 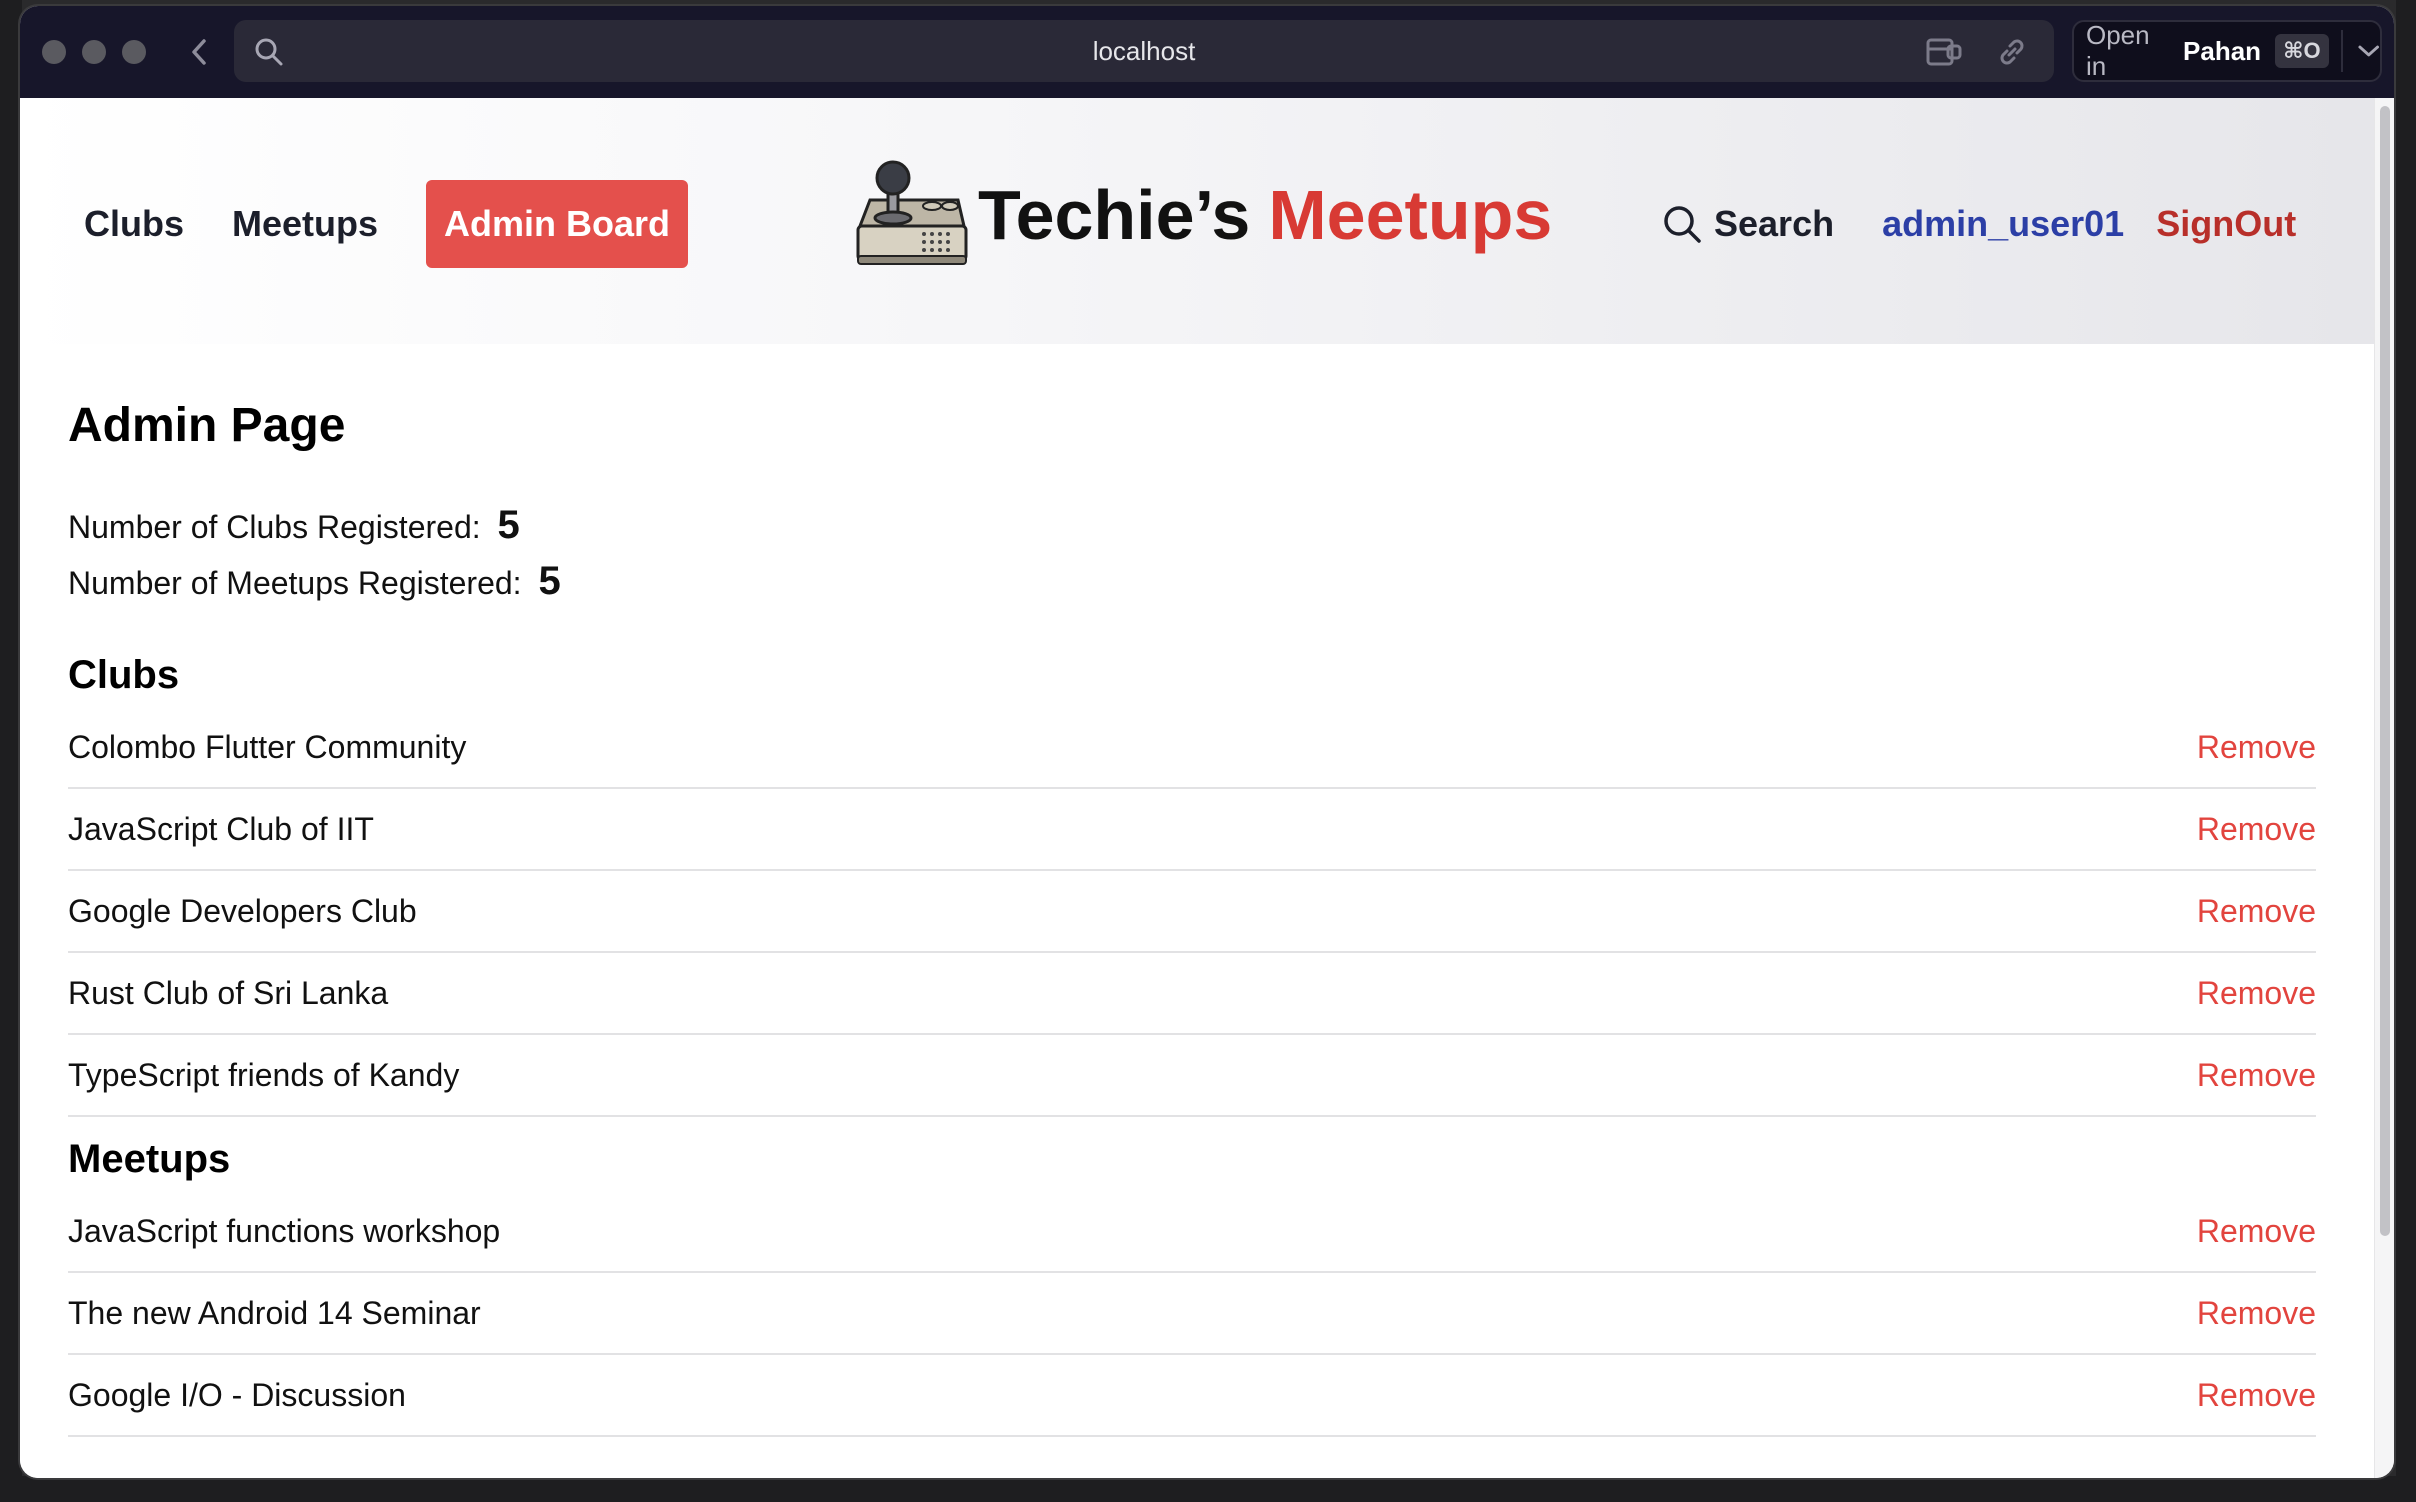 I want to click on meetups-count-label: Number of Meetups Registered:, so click(x=295, y=583).